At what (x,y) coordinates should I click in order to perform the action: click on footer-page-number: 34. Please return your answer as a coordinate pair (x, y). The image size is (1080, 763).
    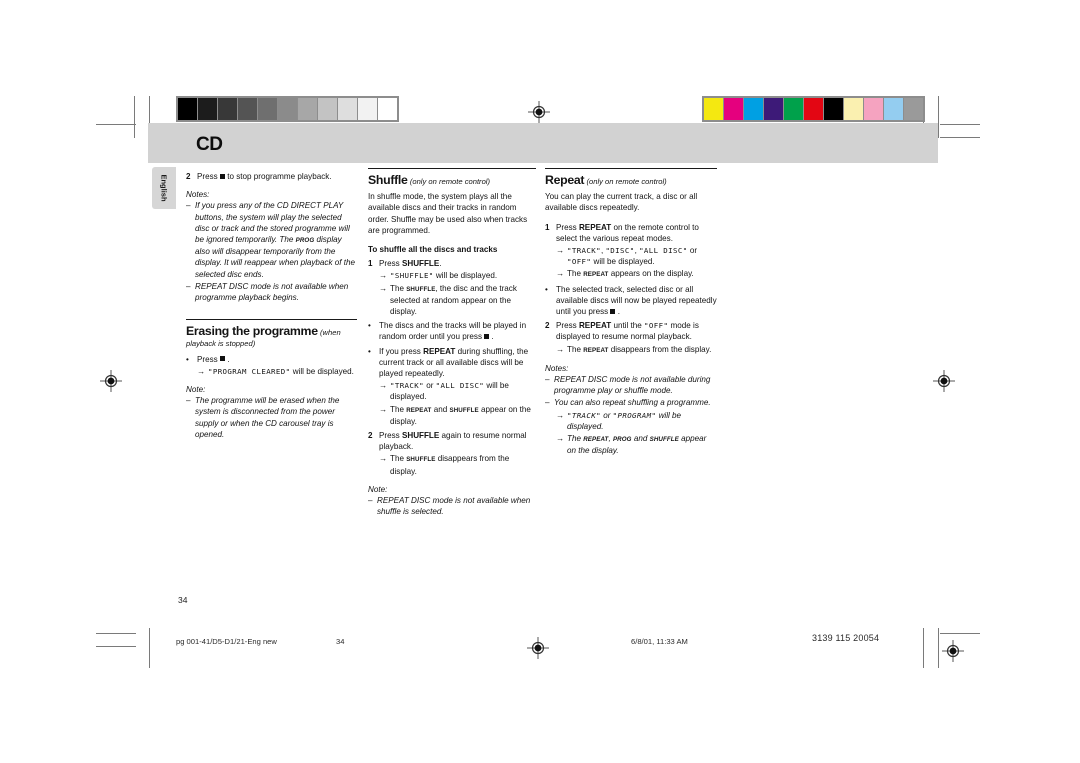
    Looking at the image, I should click on (340, 641).